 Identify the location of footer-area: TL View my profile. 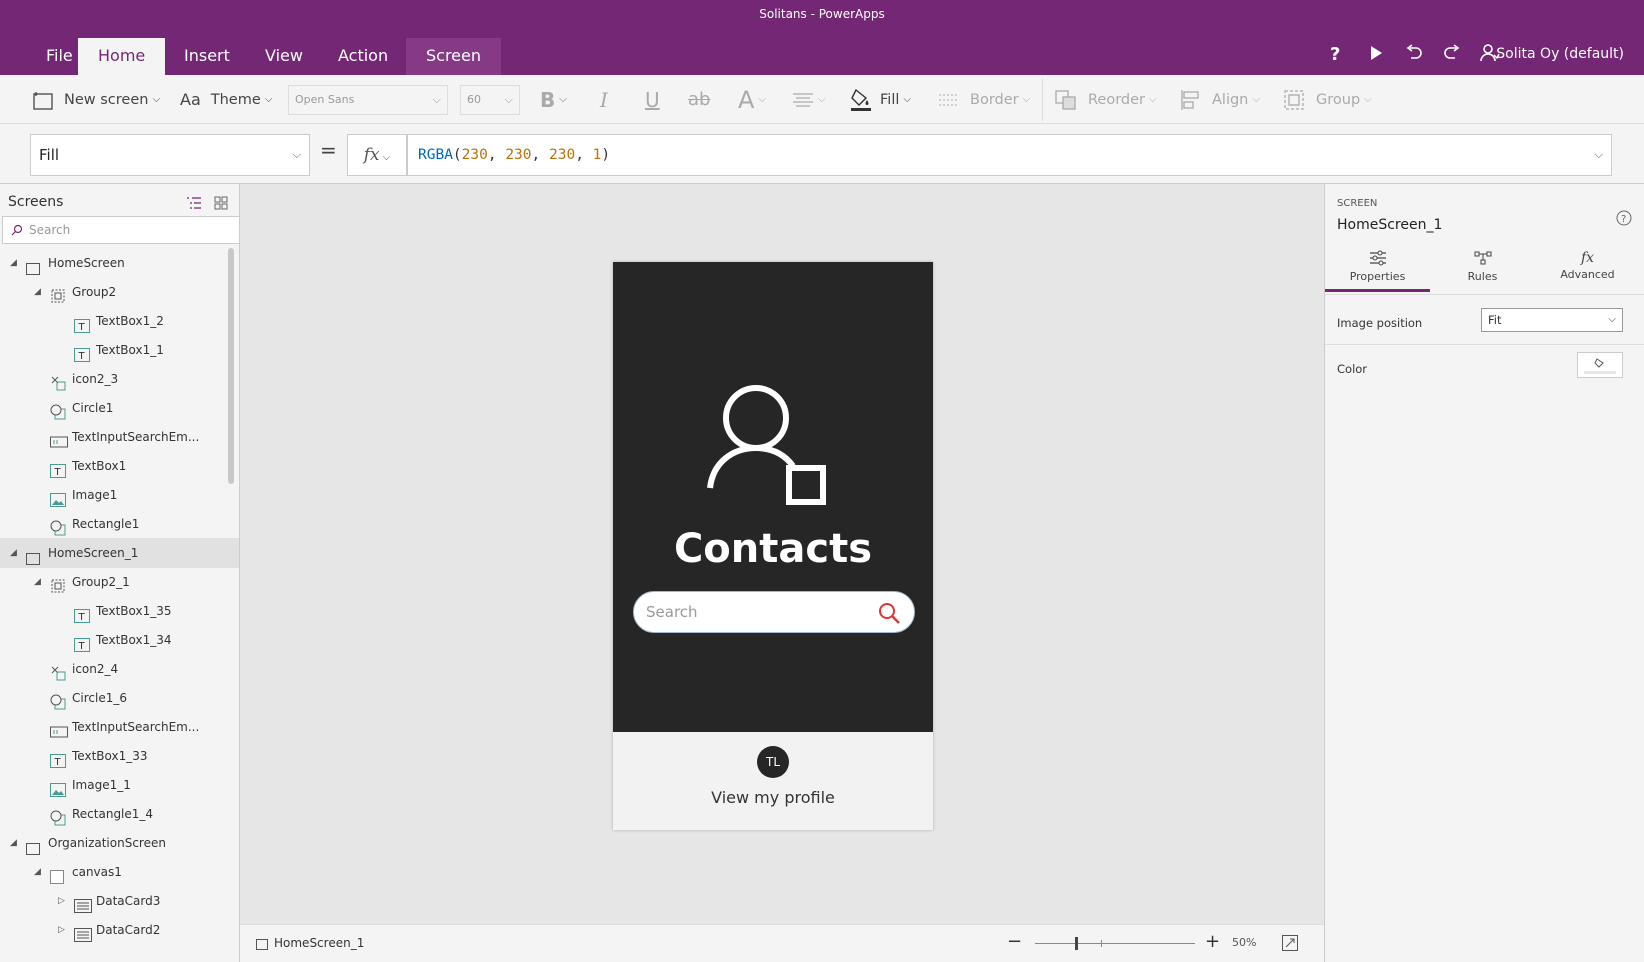
(773, 781).